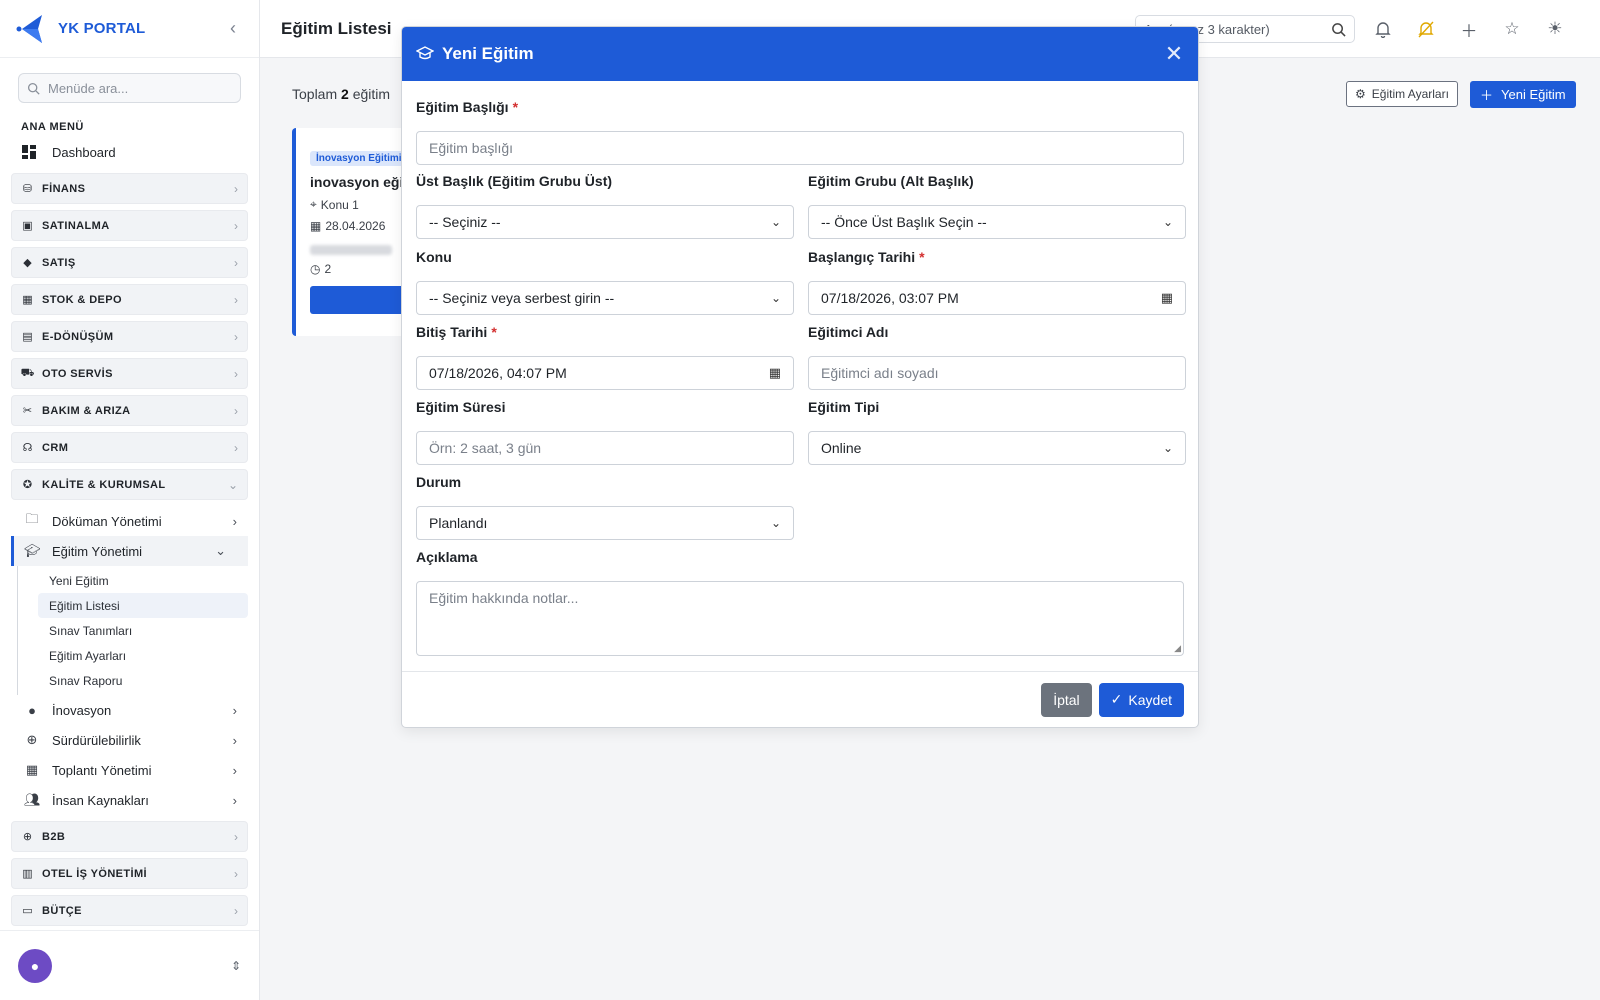  Describe the element at coordinates (605, 448) in the screenshot. I see `duration-input: Örn: 2 saat, 3 gün` at that location.